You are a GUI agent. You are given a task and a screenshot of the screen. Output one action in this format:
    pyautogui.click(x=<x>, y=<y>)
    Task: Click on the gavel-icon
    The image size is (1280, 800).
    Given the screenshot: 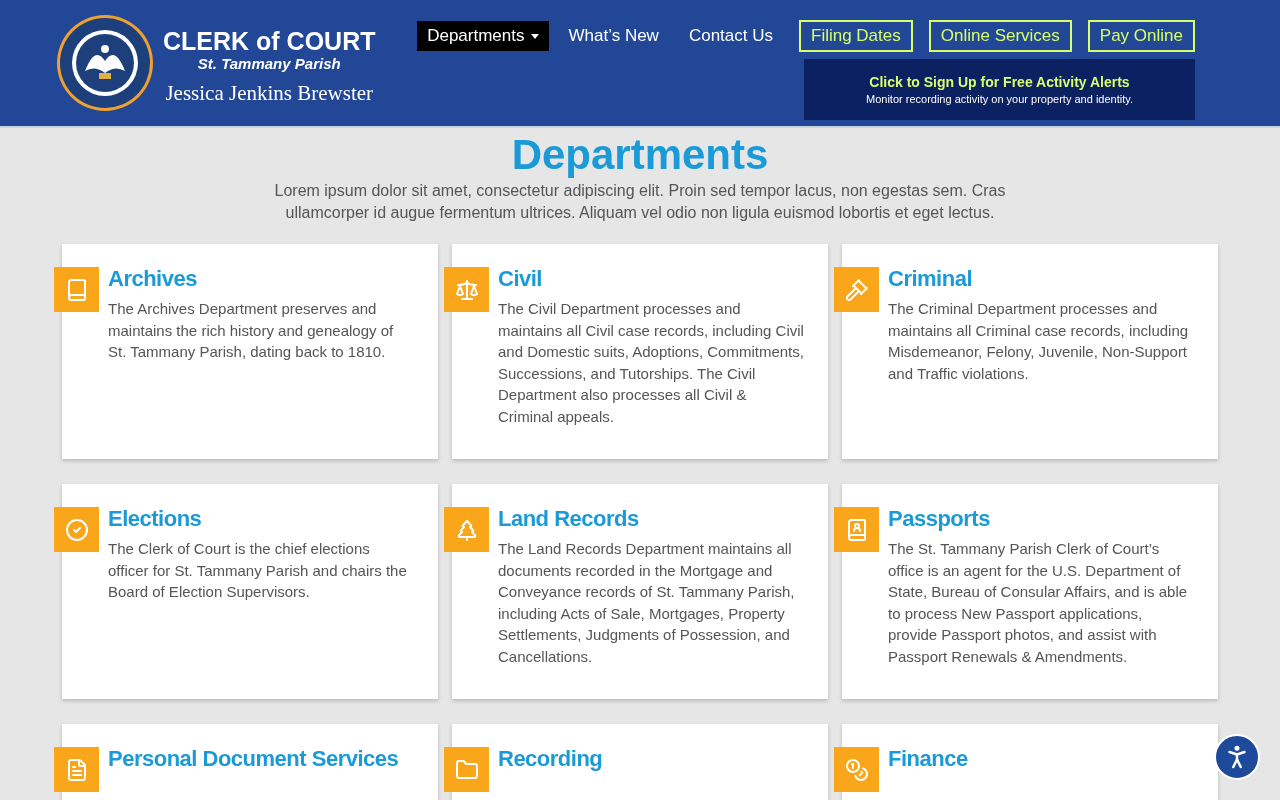 What is the action you would take?
    pyautogui.click(x=856, y=289)
    